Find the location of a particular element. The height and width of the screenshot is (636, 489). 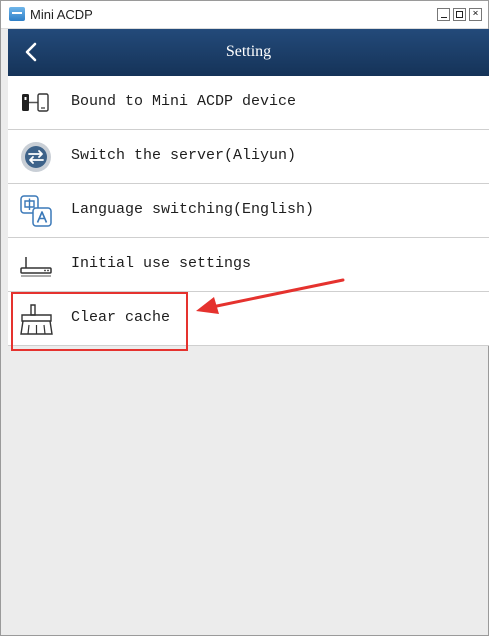

router-icon is located at coordinates (36, 265).